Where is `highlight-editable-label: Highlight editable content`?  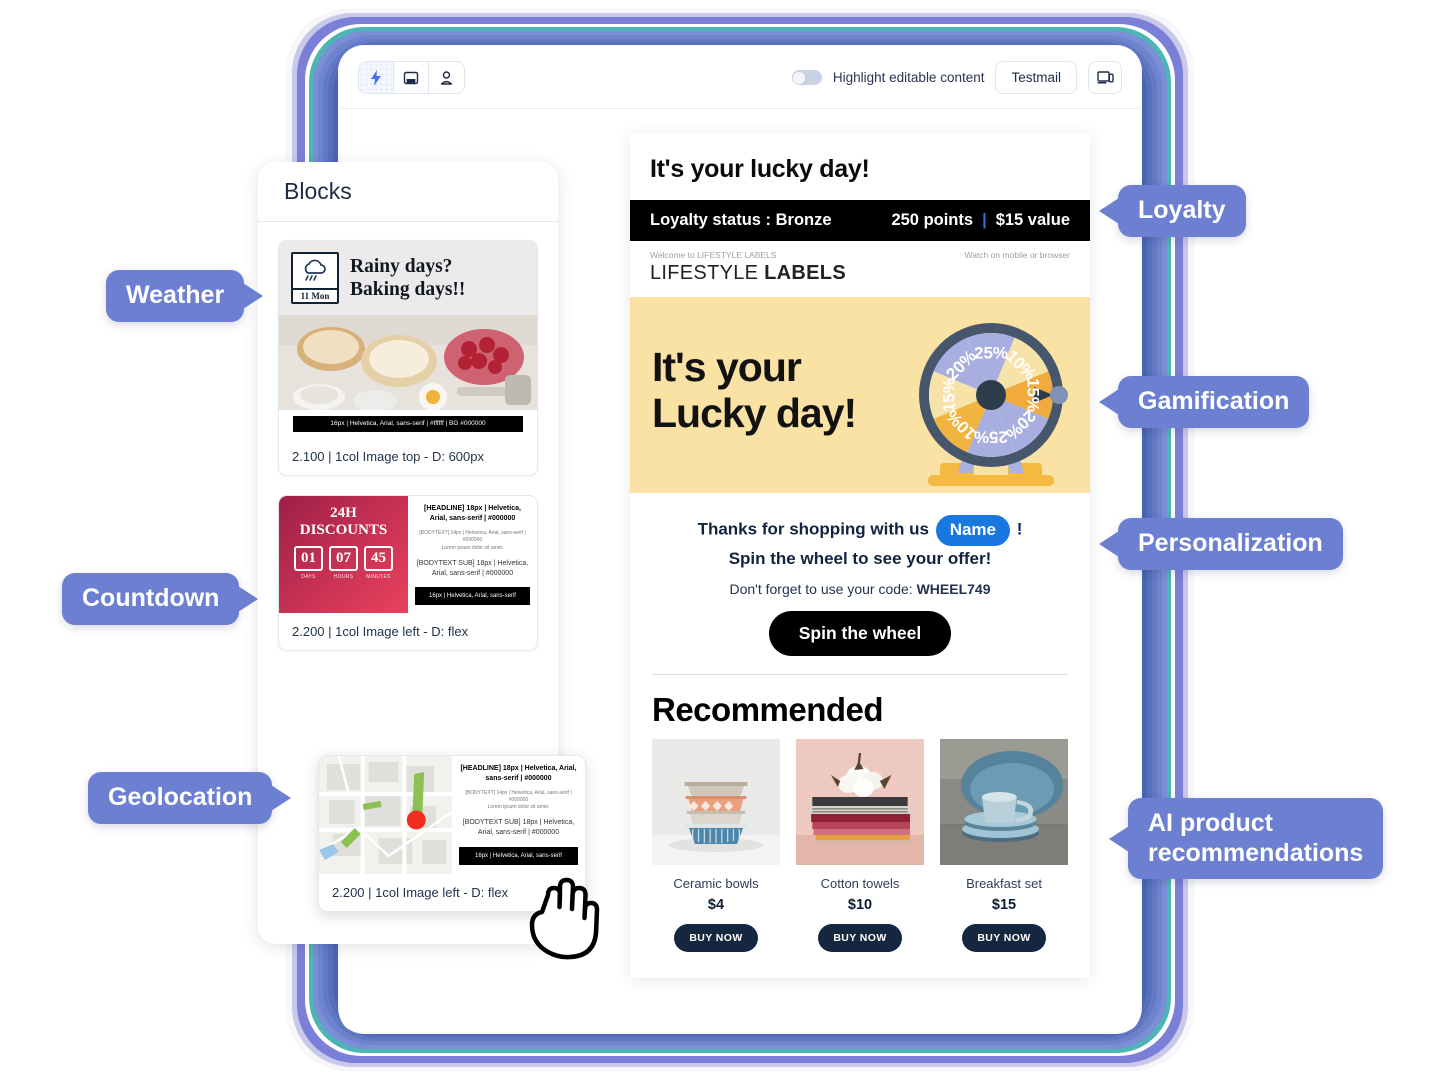
highlight-editable-label: Highlight editable content is located at coordinates (908, 77).